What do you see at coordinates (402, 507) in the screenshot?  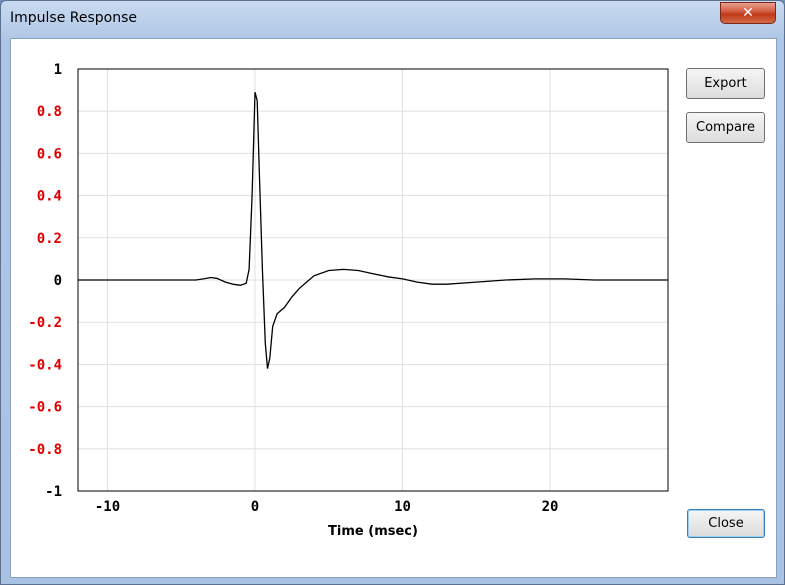 I see `x-tick-label: 10` at bounding box center [402, 507].